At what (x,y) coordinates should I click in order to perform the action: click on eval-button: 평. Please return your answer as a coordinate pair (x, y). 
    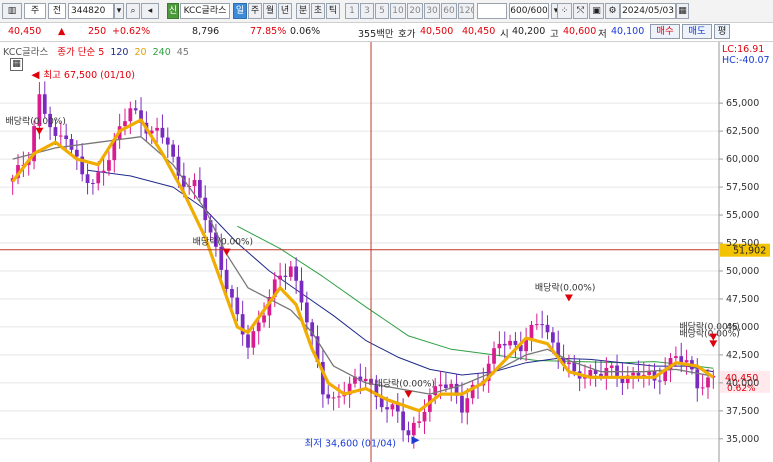
    Looking at the image, I should click on (722, 31).